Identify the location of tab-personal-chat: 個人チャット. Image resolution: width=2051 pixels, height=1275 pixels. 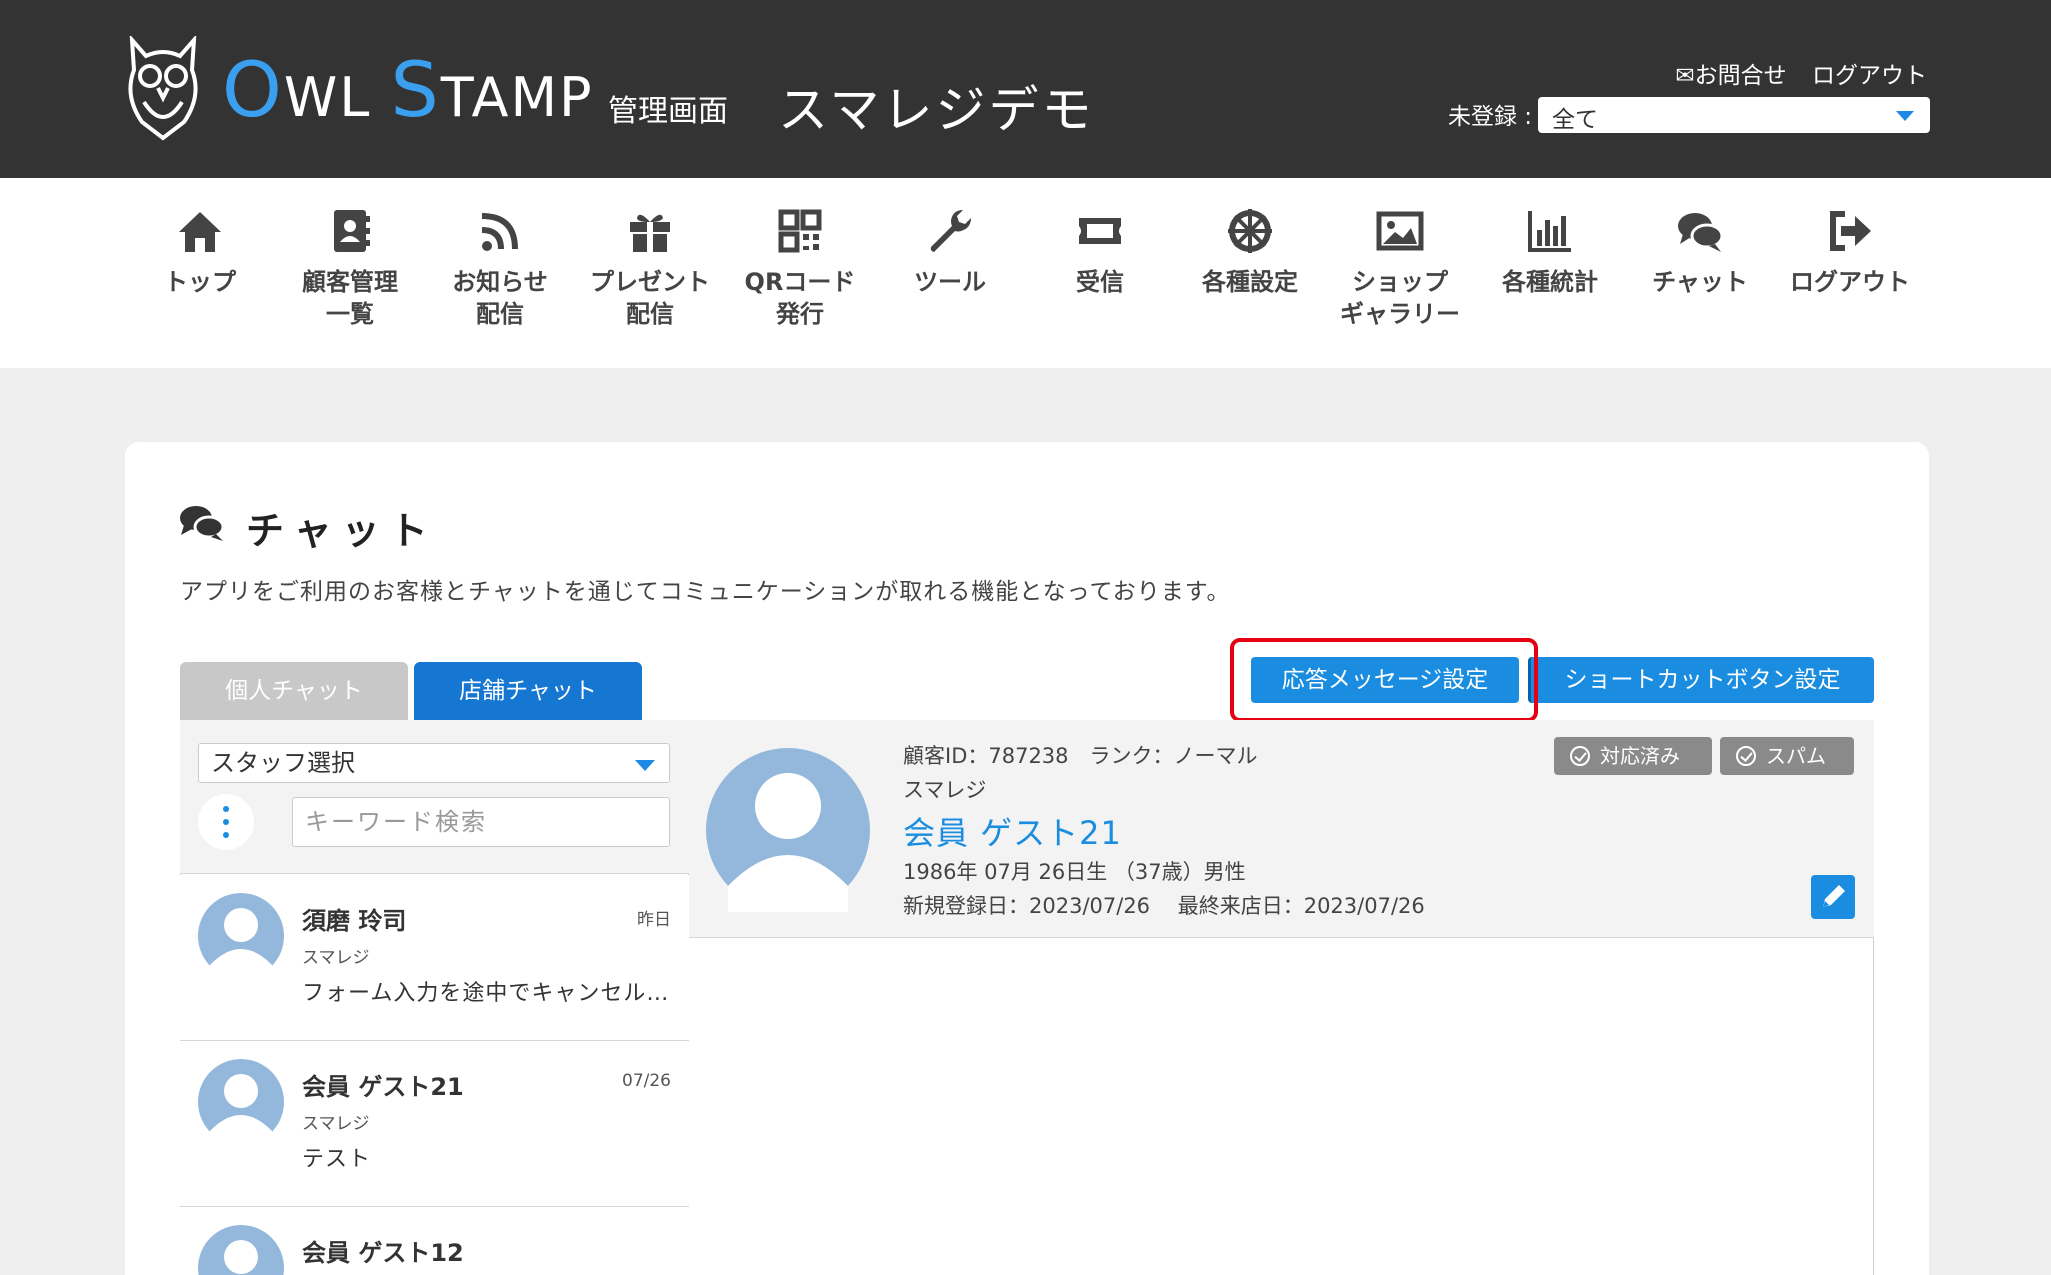
(294, 691).